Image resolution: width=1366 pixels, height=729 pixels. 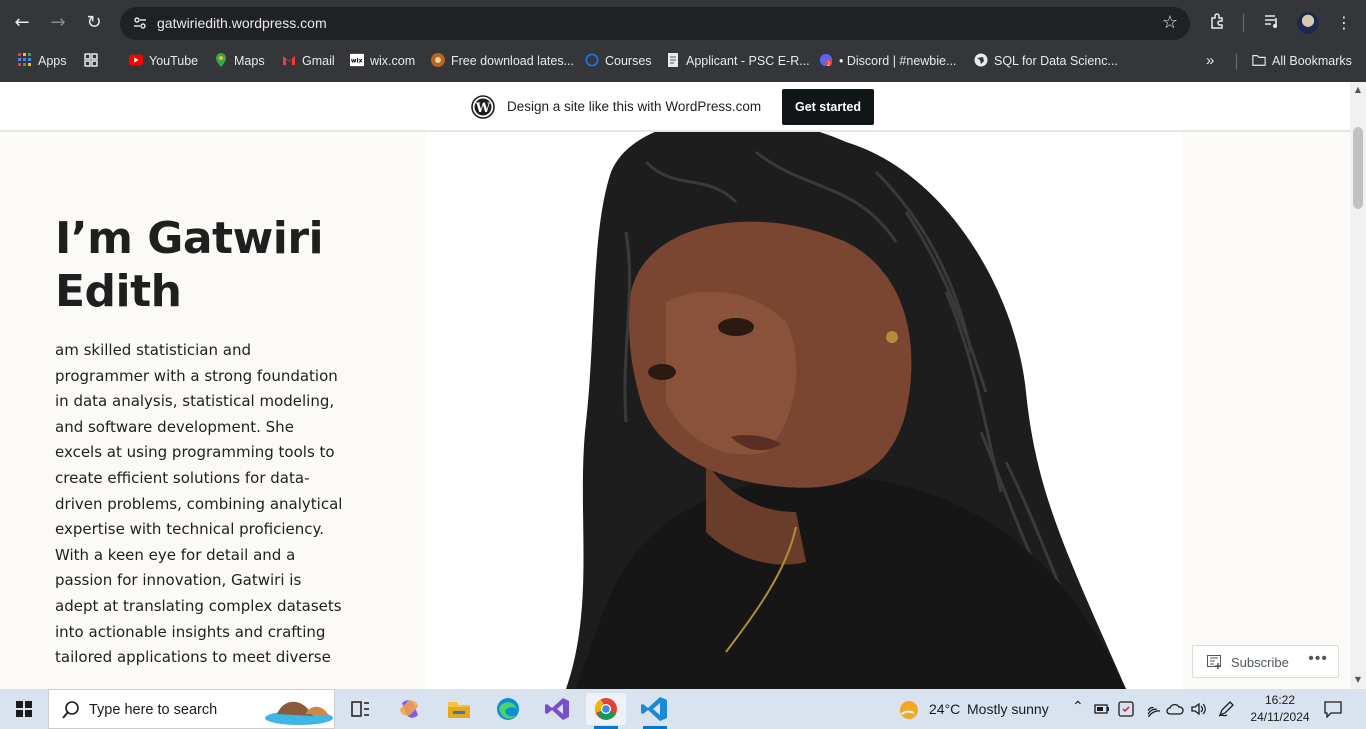 I want to click on file-explorer-icon, so click(x=459, y=709).